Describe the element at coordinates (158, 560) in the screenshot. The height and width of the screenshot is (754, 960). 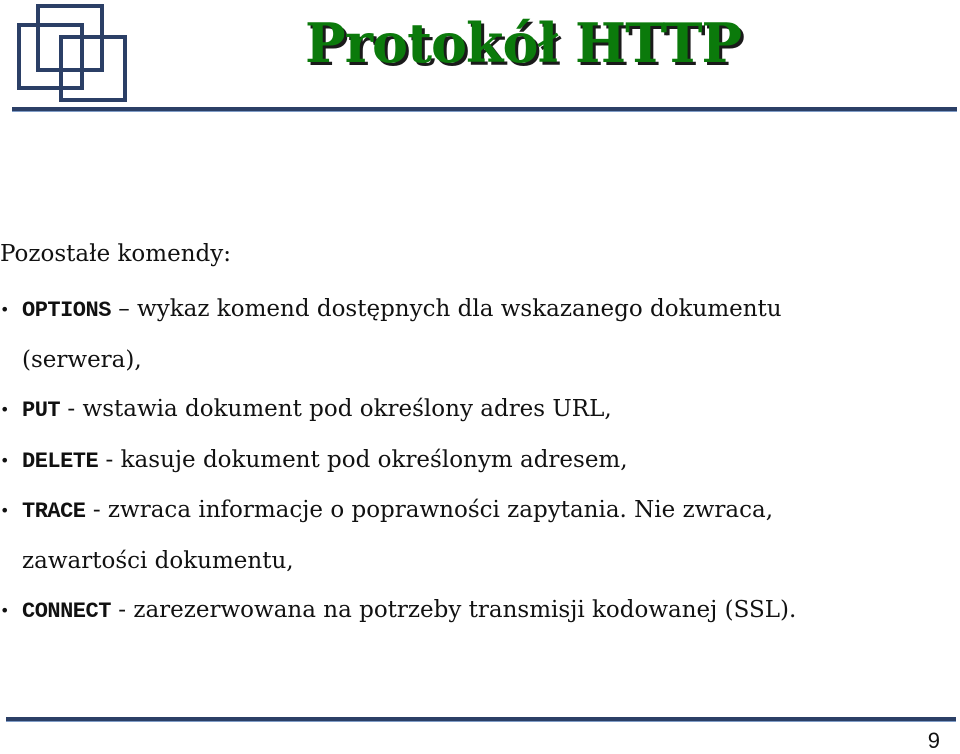
I see `command-description-continuation: zawartości dokumentu,` at that location.